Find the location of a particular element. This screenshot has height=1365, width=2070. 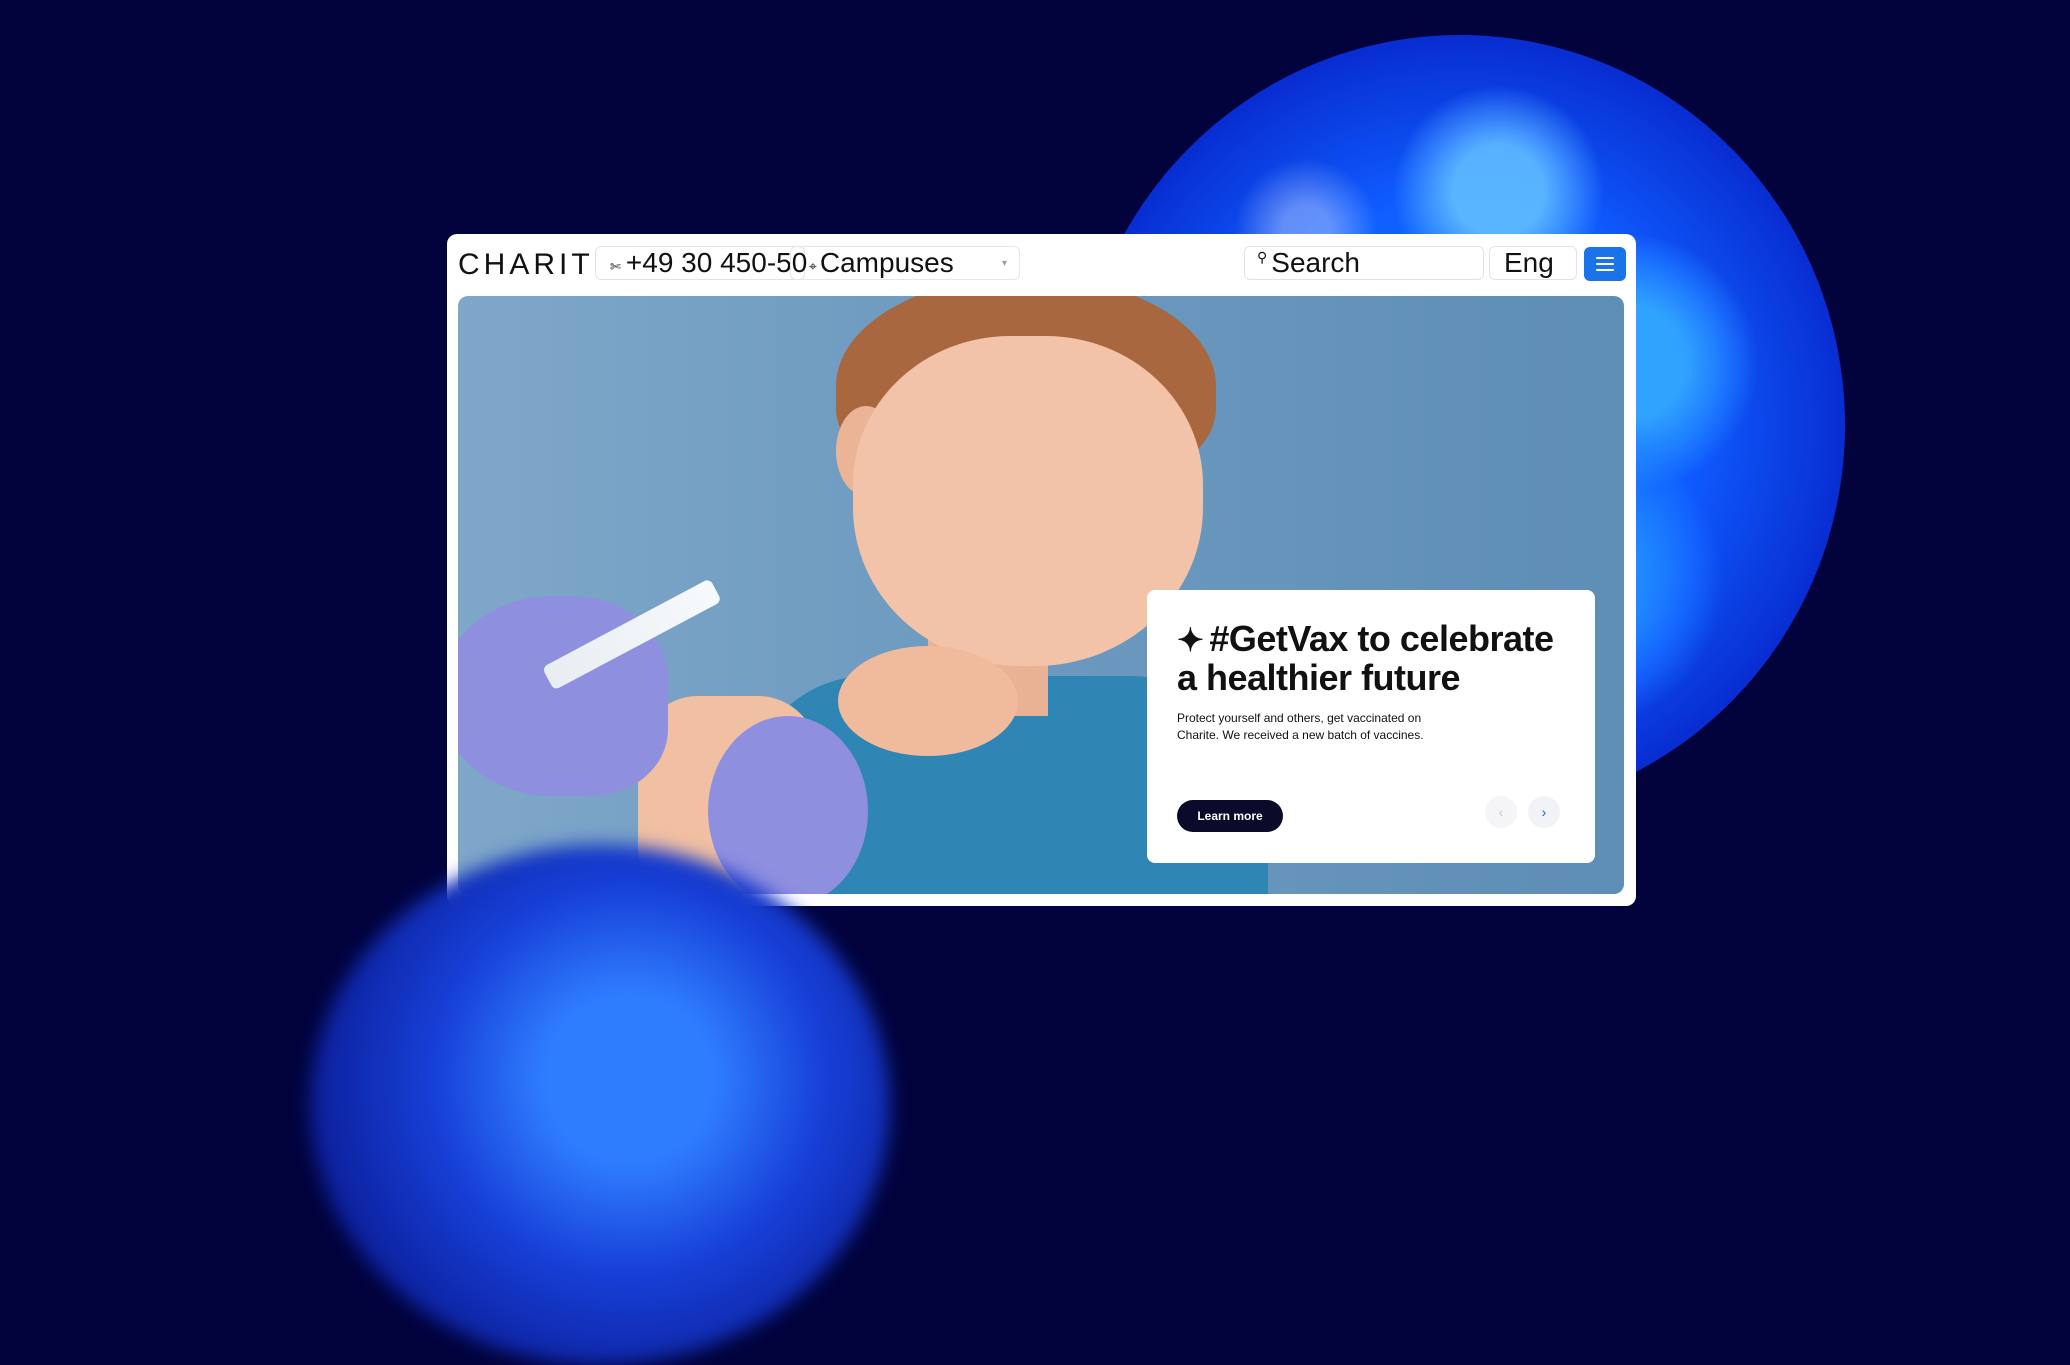

learn-more-button: Learn more is located at coordinates (1230, 816).